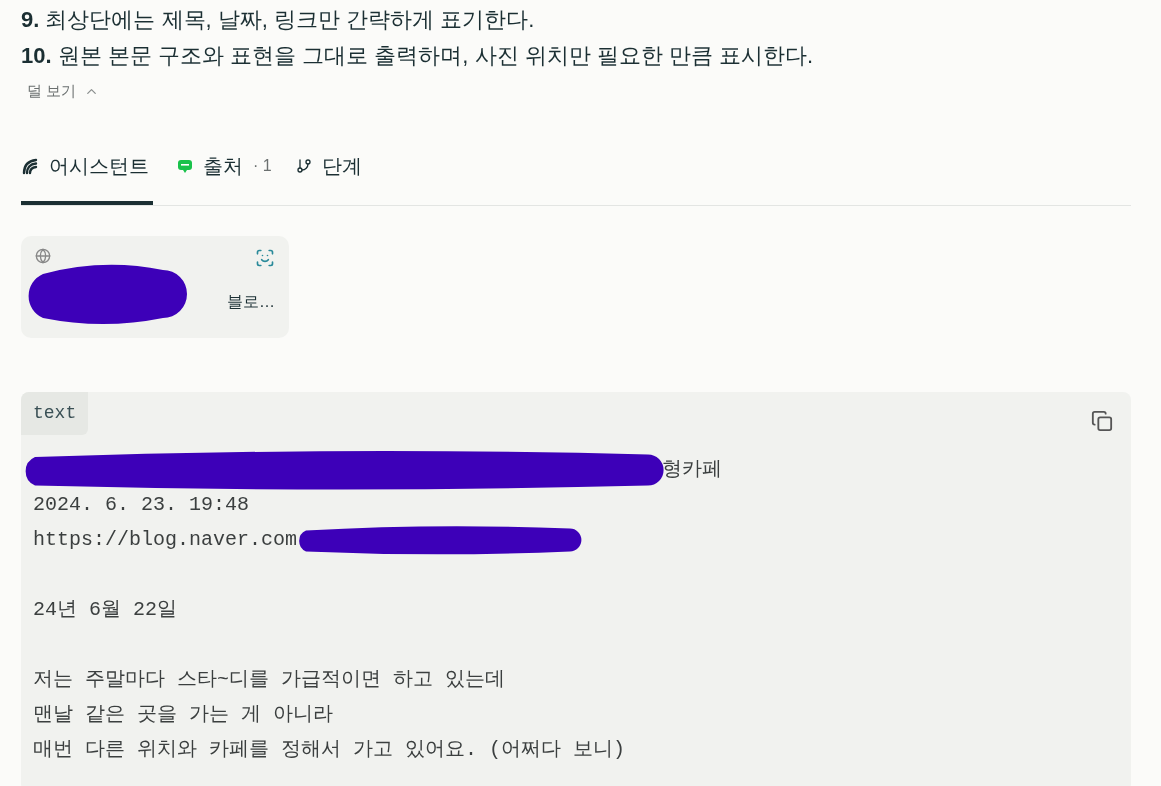 This screenshot has height=786, width=1161. What do you see at coordinates (183, 715) in the screenshot?
I see `code-line: 맨날 같은 곳을 가는 게 아니라` at bounding box center [183, 715].